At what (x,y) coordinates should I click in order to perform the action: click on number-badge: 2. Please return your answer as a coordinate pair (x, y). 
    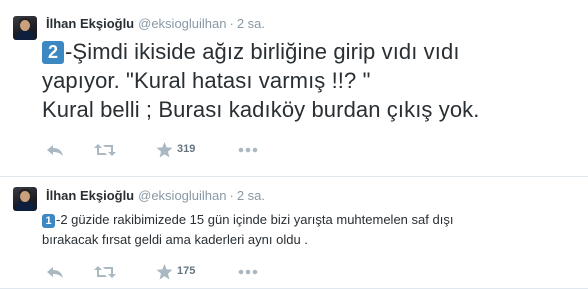
    Looking at the image, I should click on (53, 52).